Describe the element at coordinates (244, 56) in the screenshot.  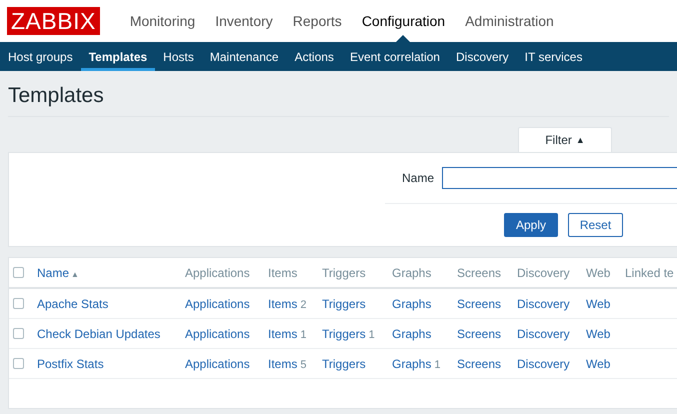
I see `sub-menu-item: Maintenance` at that location.